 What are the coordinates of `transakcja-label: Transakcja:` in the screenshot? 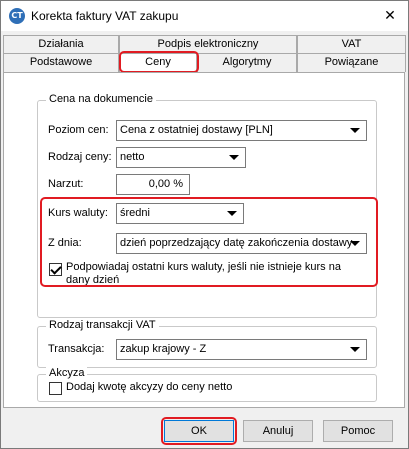 It's located at (76, 349).